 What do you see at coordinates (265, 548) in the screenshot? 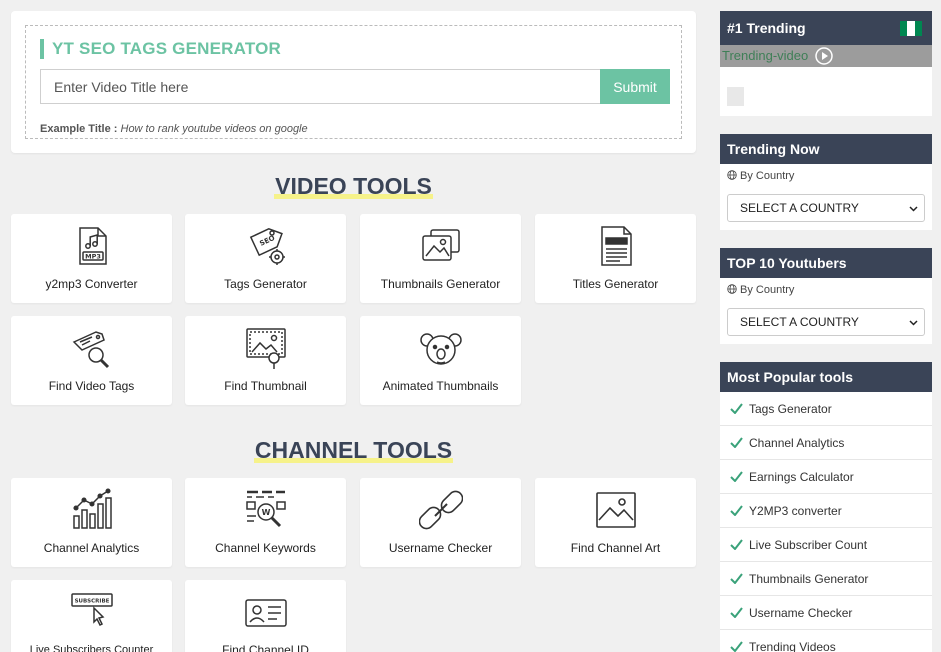
I see `tool-label: Channel Keywords` at bounding box center [265, 548].